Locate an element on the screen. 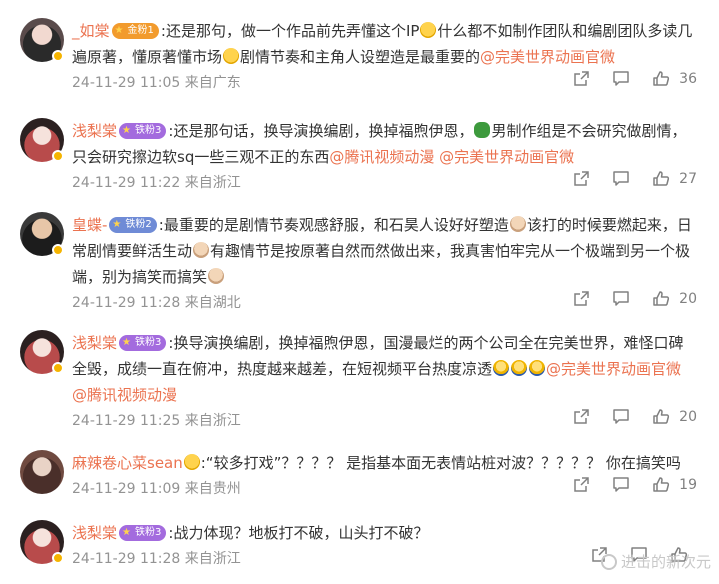 The image size is (719, 584). watermark: 进击的新次元 is located at coordinates (655, 561).